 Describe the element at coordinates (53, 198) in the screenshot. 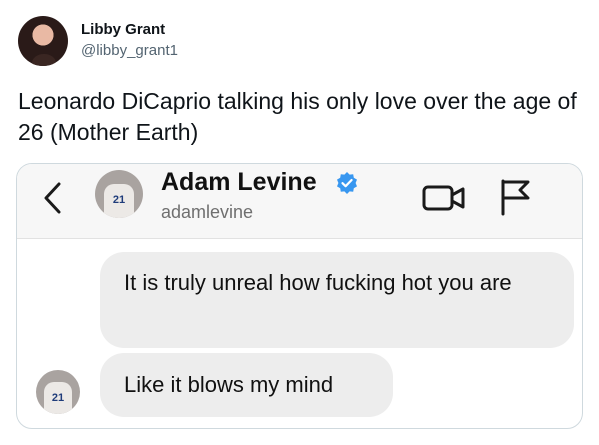

I see `chevron-left-icon` at that location.